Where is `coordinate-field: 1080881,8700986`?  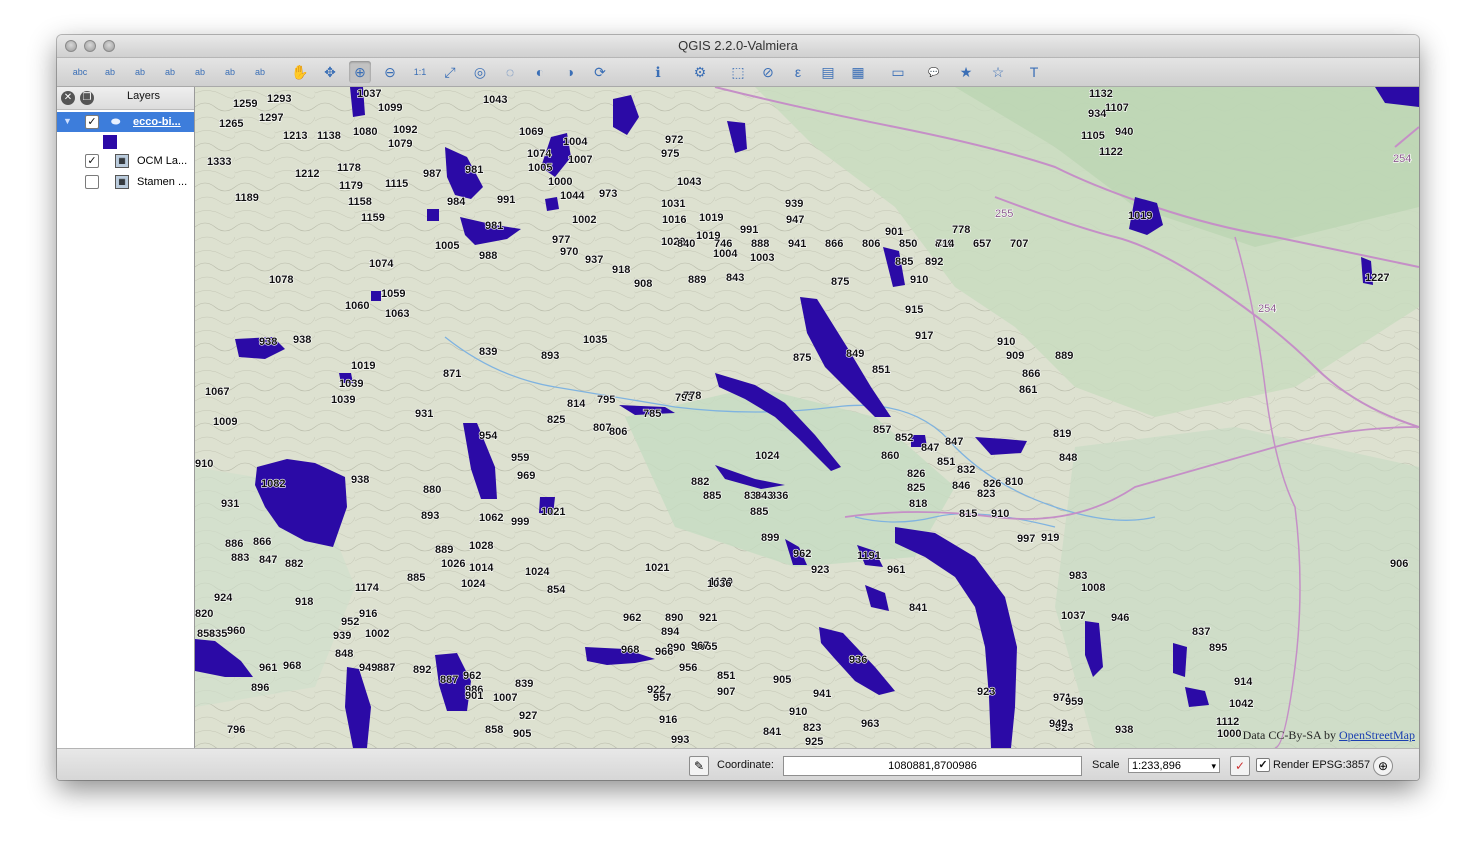 coordinate-field: 1080881,8700986 is located at coordinates (932, 766).